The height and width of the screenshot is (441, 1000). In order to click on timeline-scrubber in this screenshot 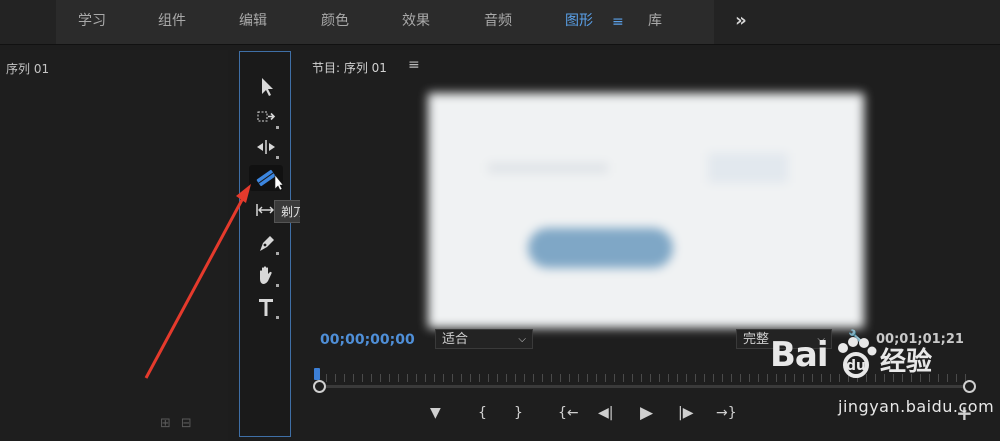, I will do `click(644, 380)`.